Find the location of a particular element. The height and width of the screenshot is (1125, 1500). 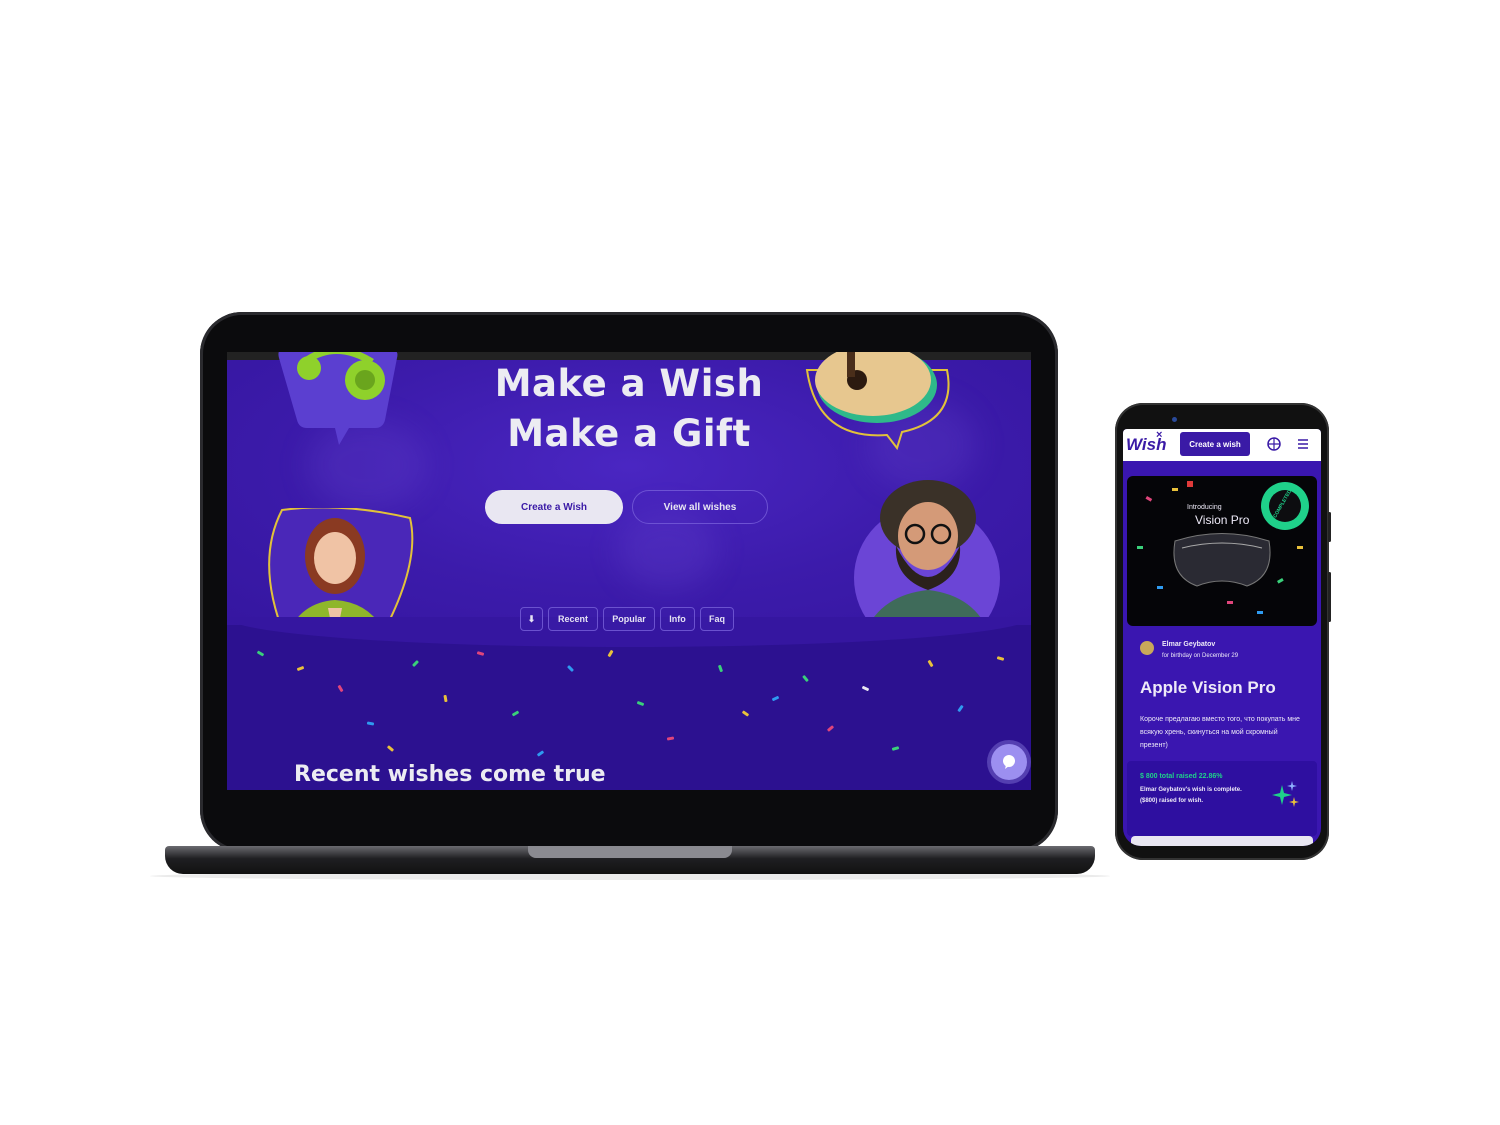

nav-recent: Recent is located at coordinates (573, 619).